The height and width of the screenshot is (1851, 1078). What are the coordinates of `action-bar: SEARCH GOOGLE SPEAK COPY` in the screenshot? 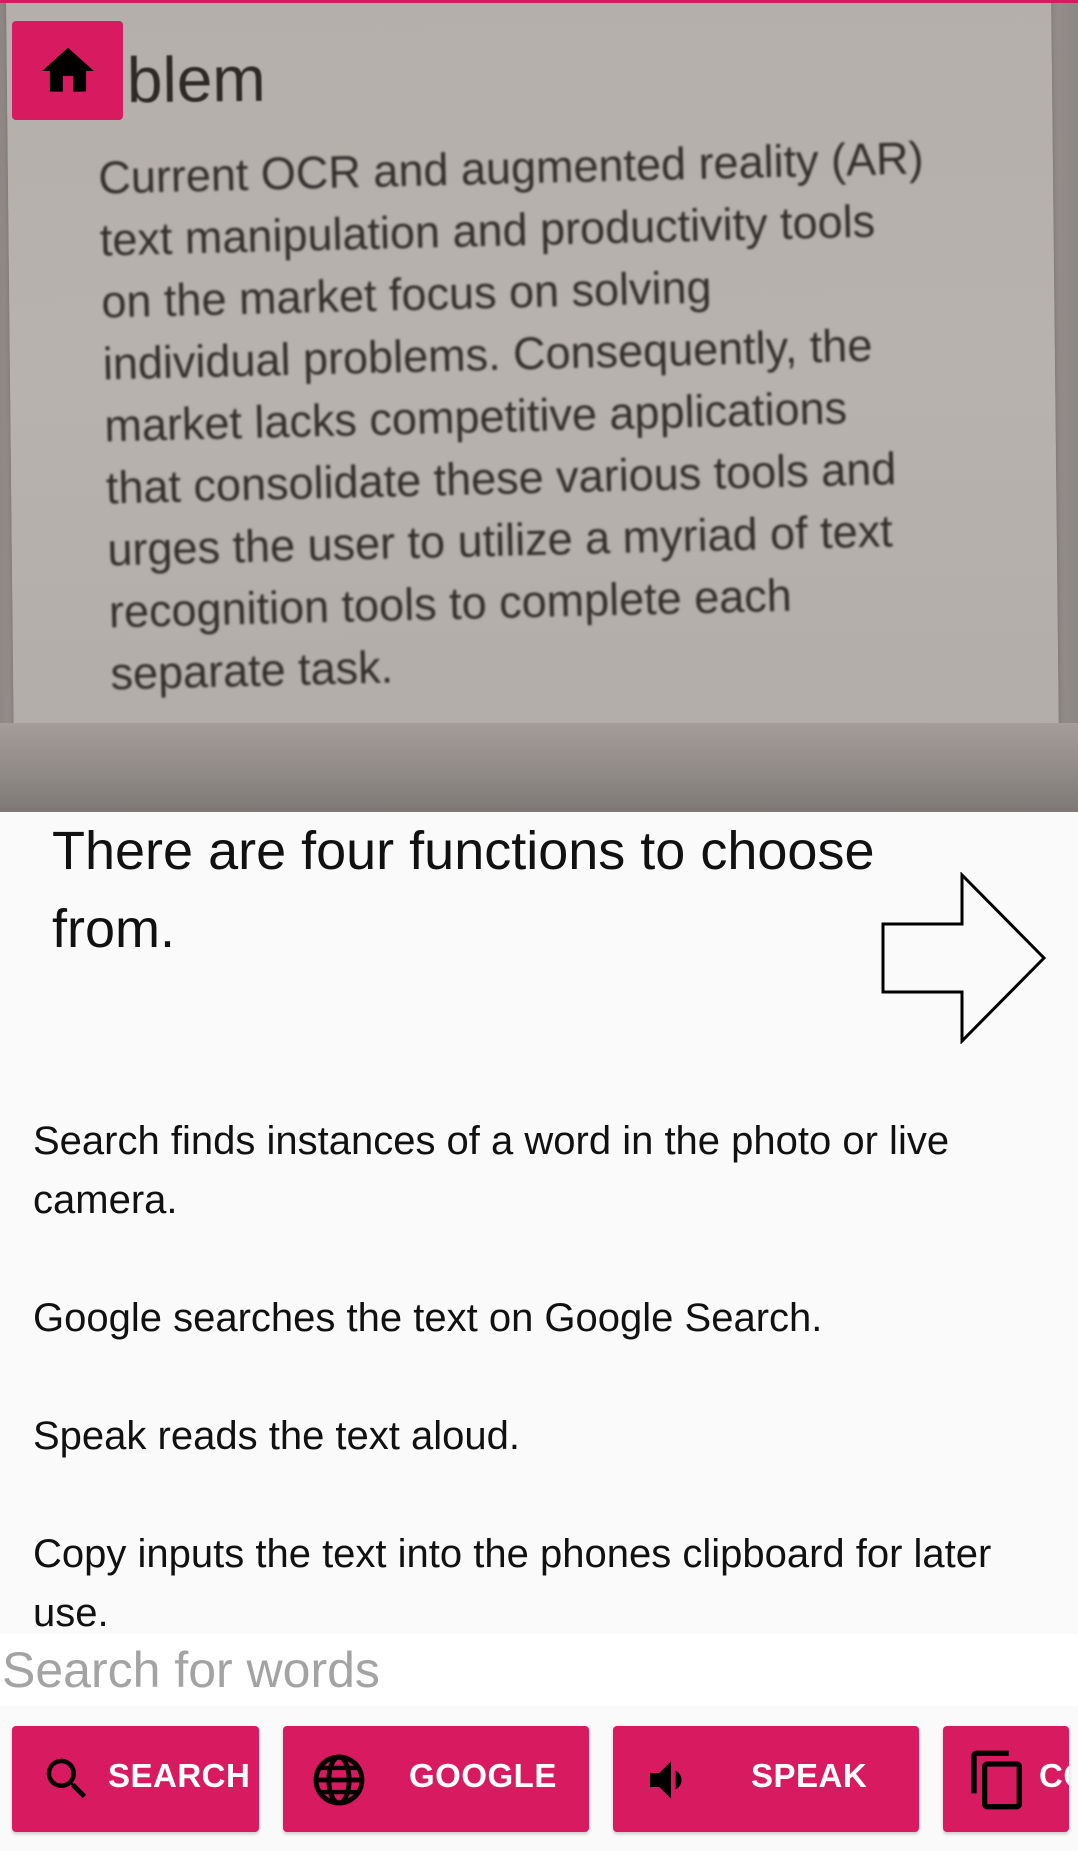 It's located at (539, 1778).